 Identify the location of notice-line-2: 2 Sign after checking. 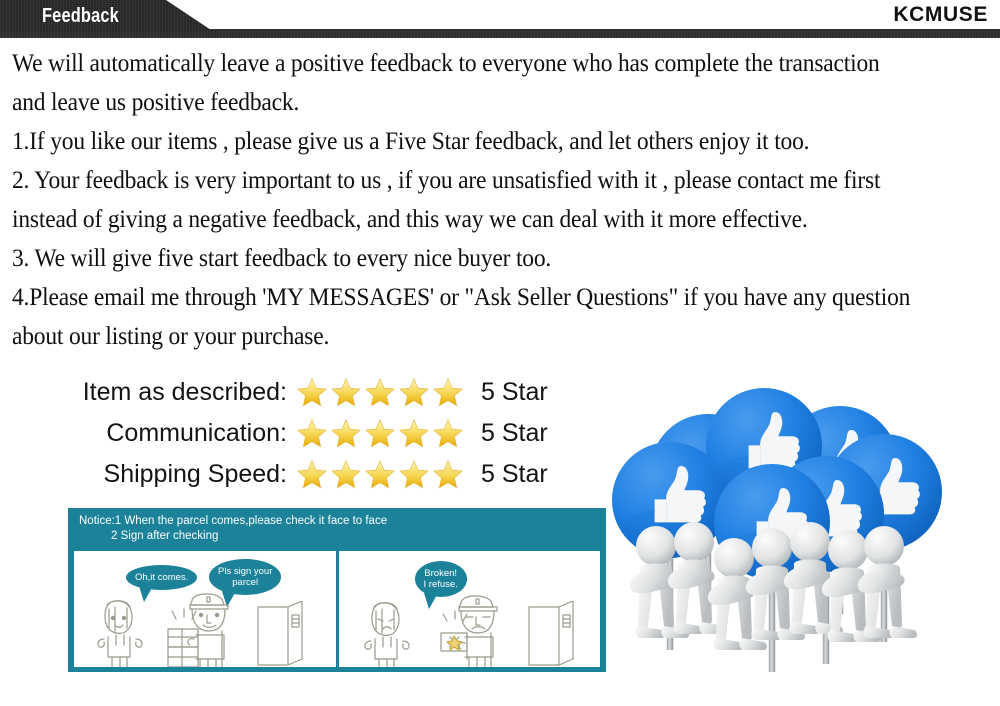
(165, 536).